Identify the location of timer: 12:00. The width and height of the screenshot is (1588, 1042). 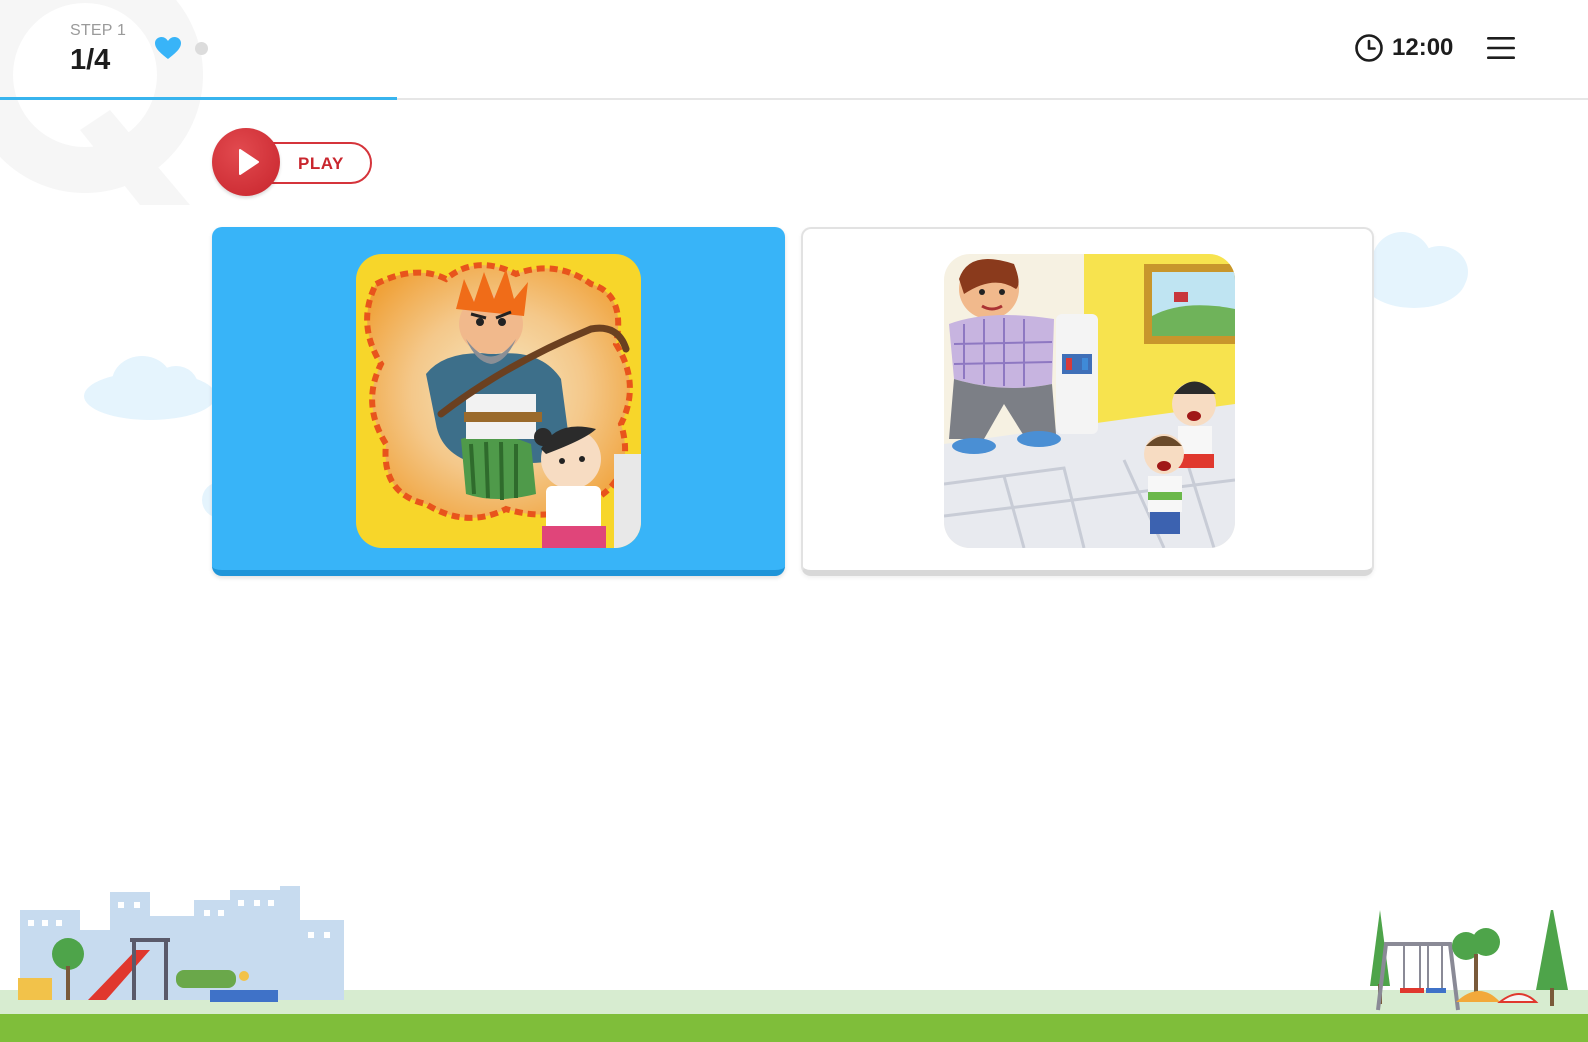
(1403, 48).